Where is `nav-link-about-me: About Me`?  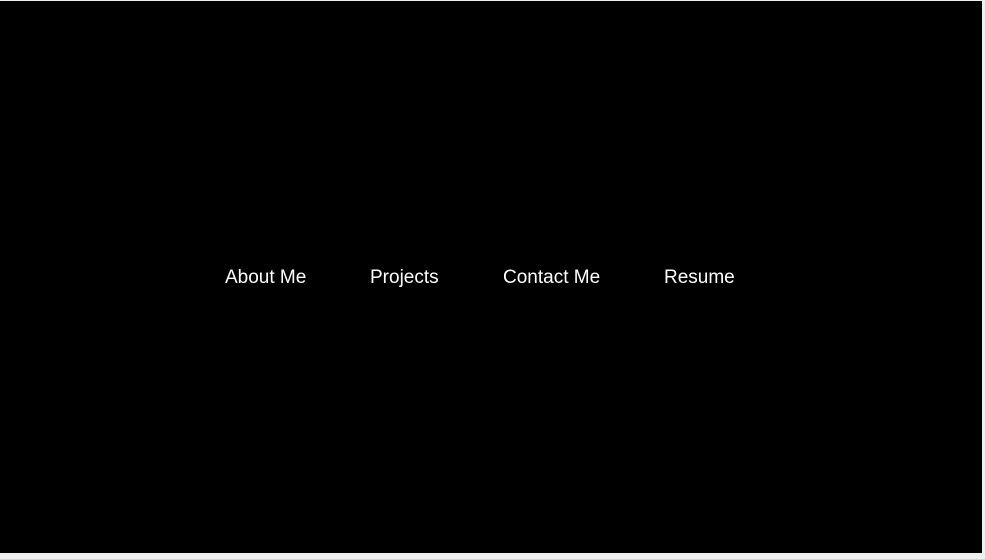
nav-link-about-me: About Me is located at coordinates (265, 278).